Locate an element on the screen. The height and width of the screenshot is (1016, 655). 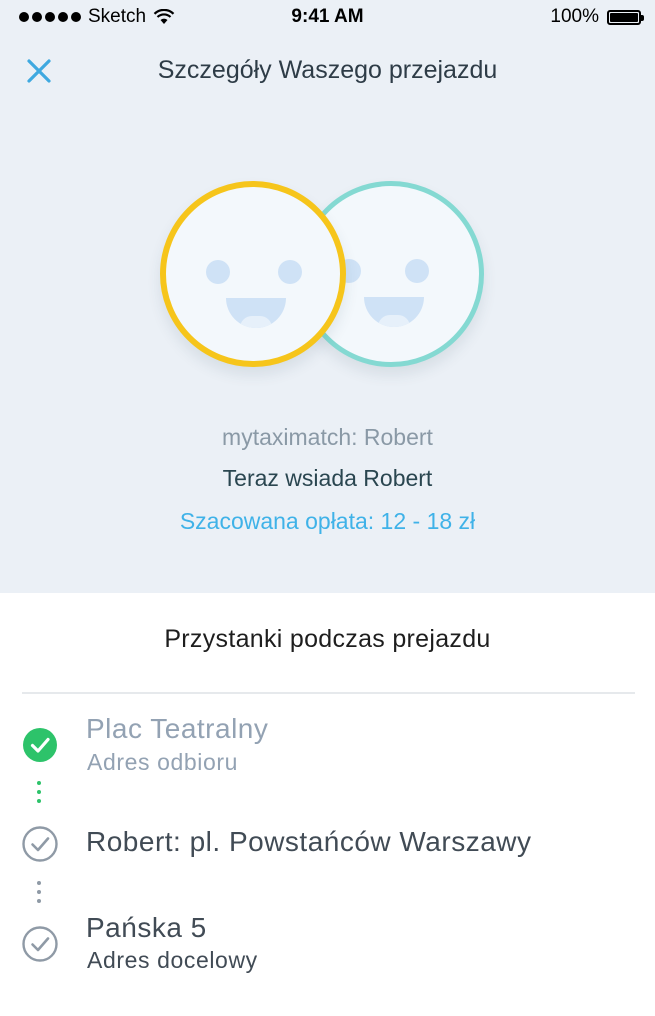
stop-name-match: Robert: pl. Powstańców Warszawy is located at coordinates (309, 841).